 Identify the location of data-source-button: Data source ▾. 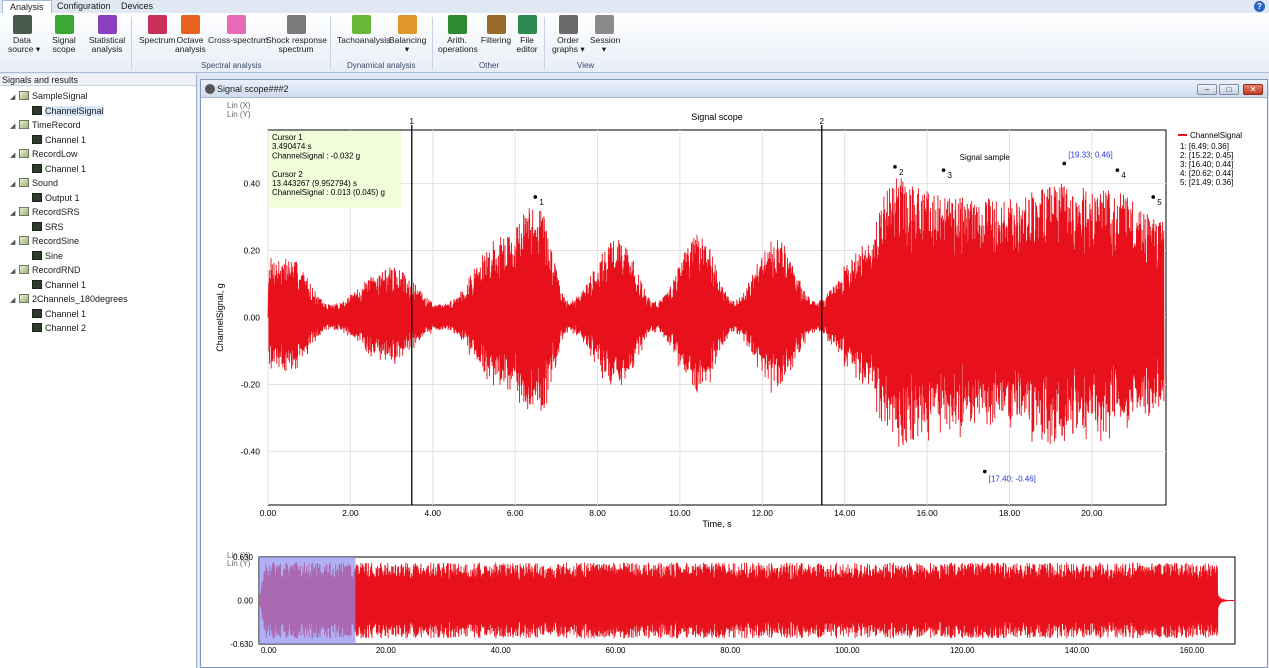
(24, 34).